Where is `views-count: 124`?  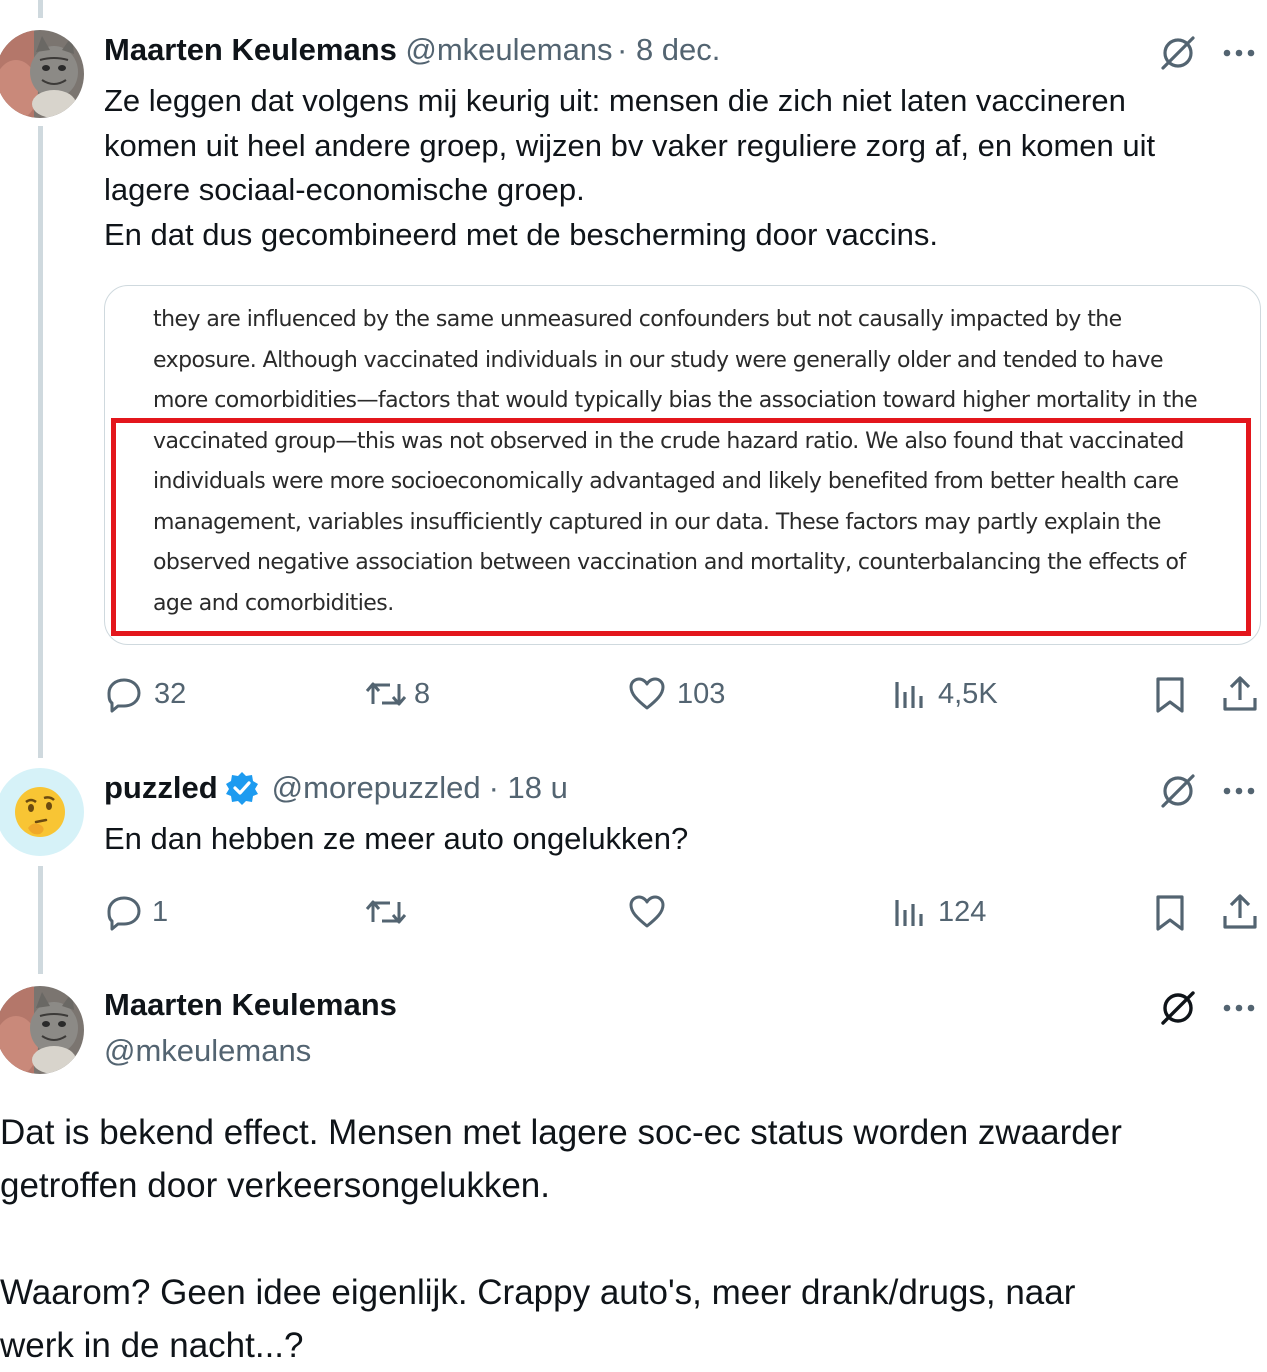 views-count: 124 is located at coordinates (962, 911).